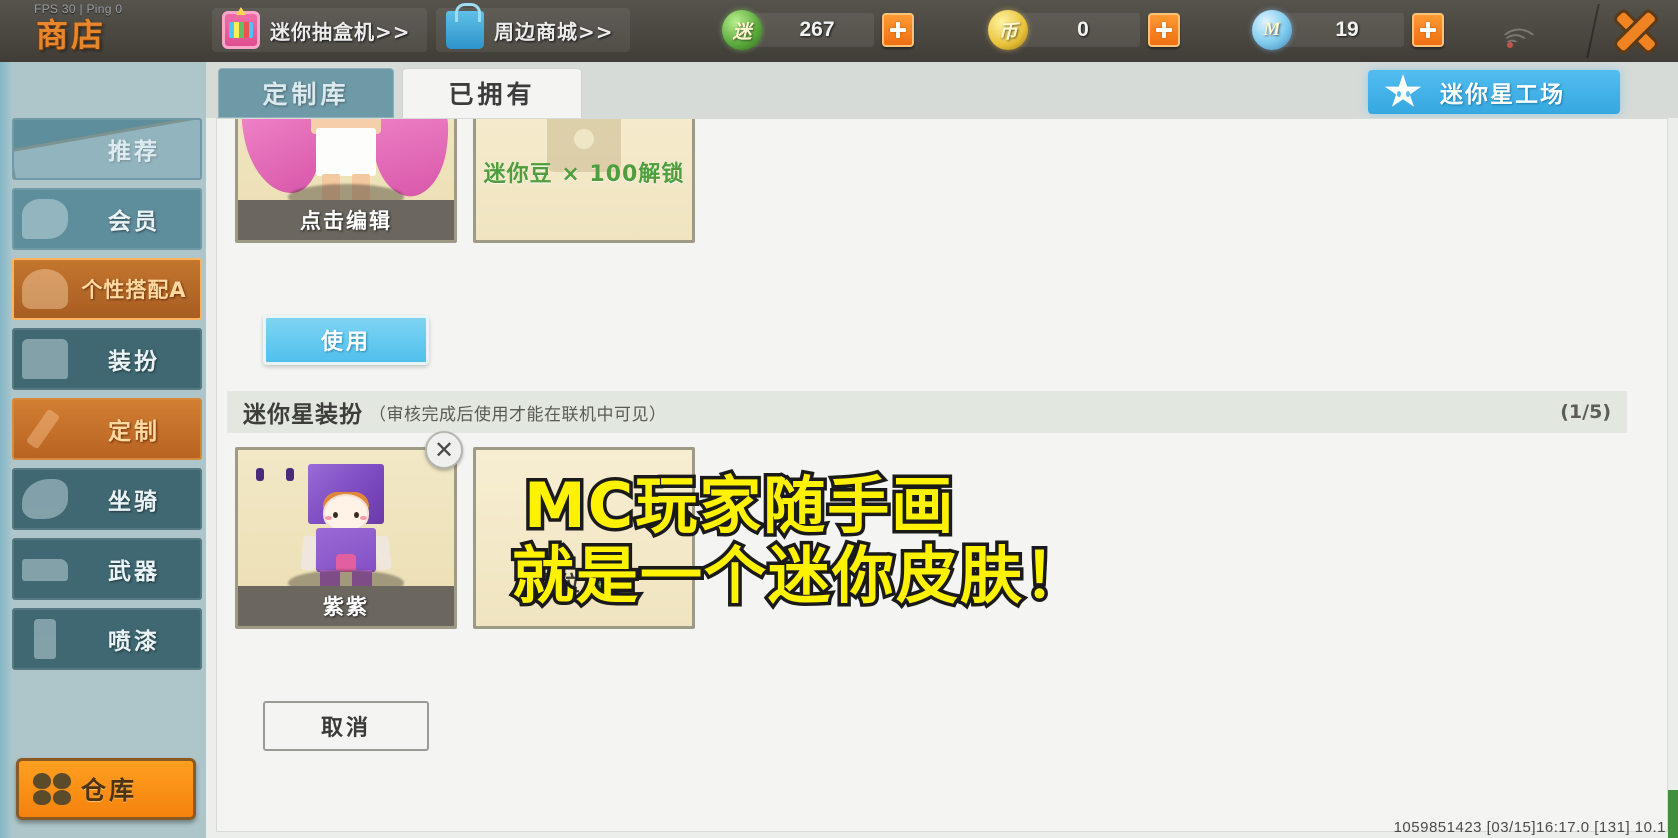 This screenshot has width=1678, height=838. Describe the element at coordinates (340, 31) in the screenshot. I see `gacha-machine-label: 迷你抽盒机>>` at that location.